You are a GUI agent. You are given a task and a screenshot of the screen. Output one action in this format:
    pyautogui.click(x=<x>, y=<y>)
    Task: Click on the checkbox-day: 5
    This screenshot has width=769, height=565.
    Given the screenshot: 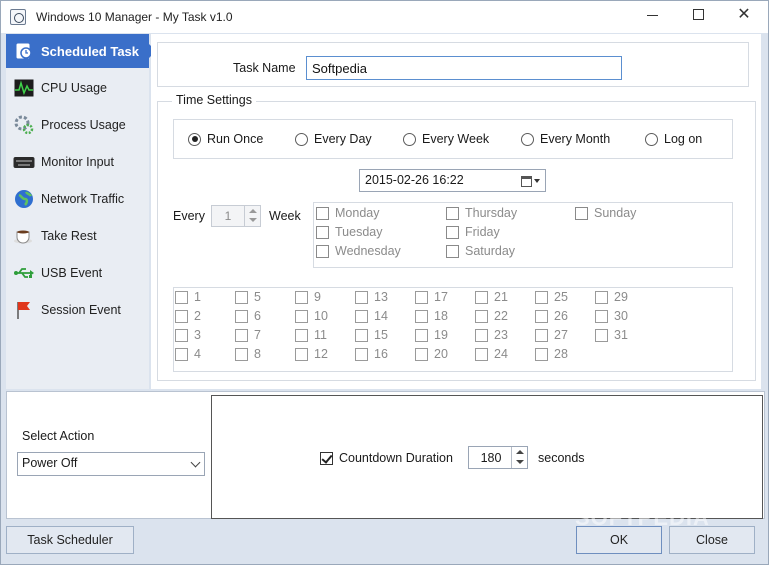 What is the action you would take?
    pyautogui.click(x=248, y=297)
    